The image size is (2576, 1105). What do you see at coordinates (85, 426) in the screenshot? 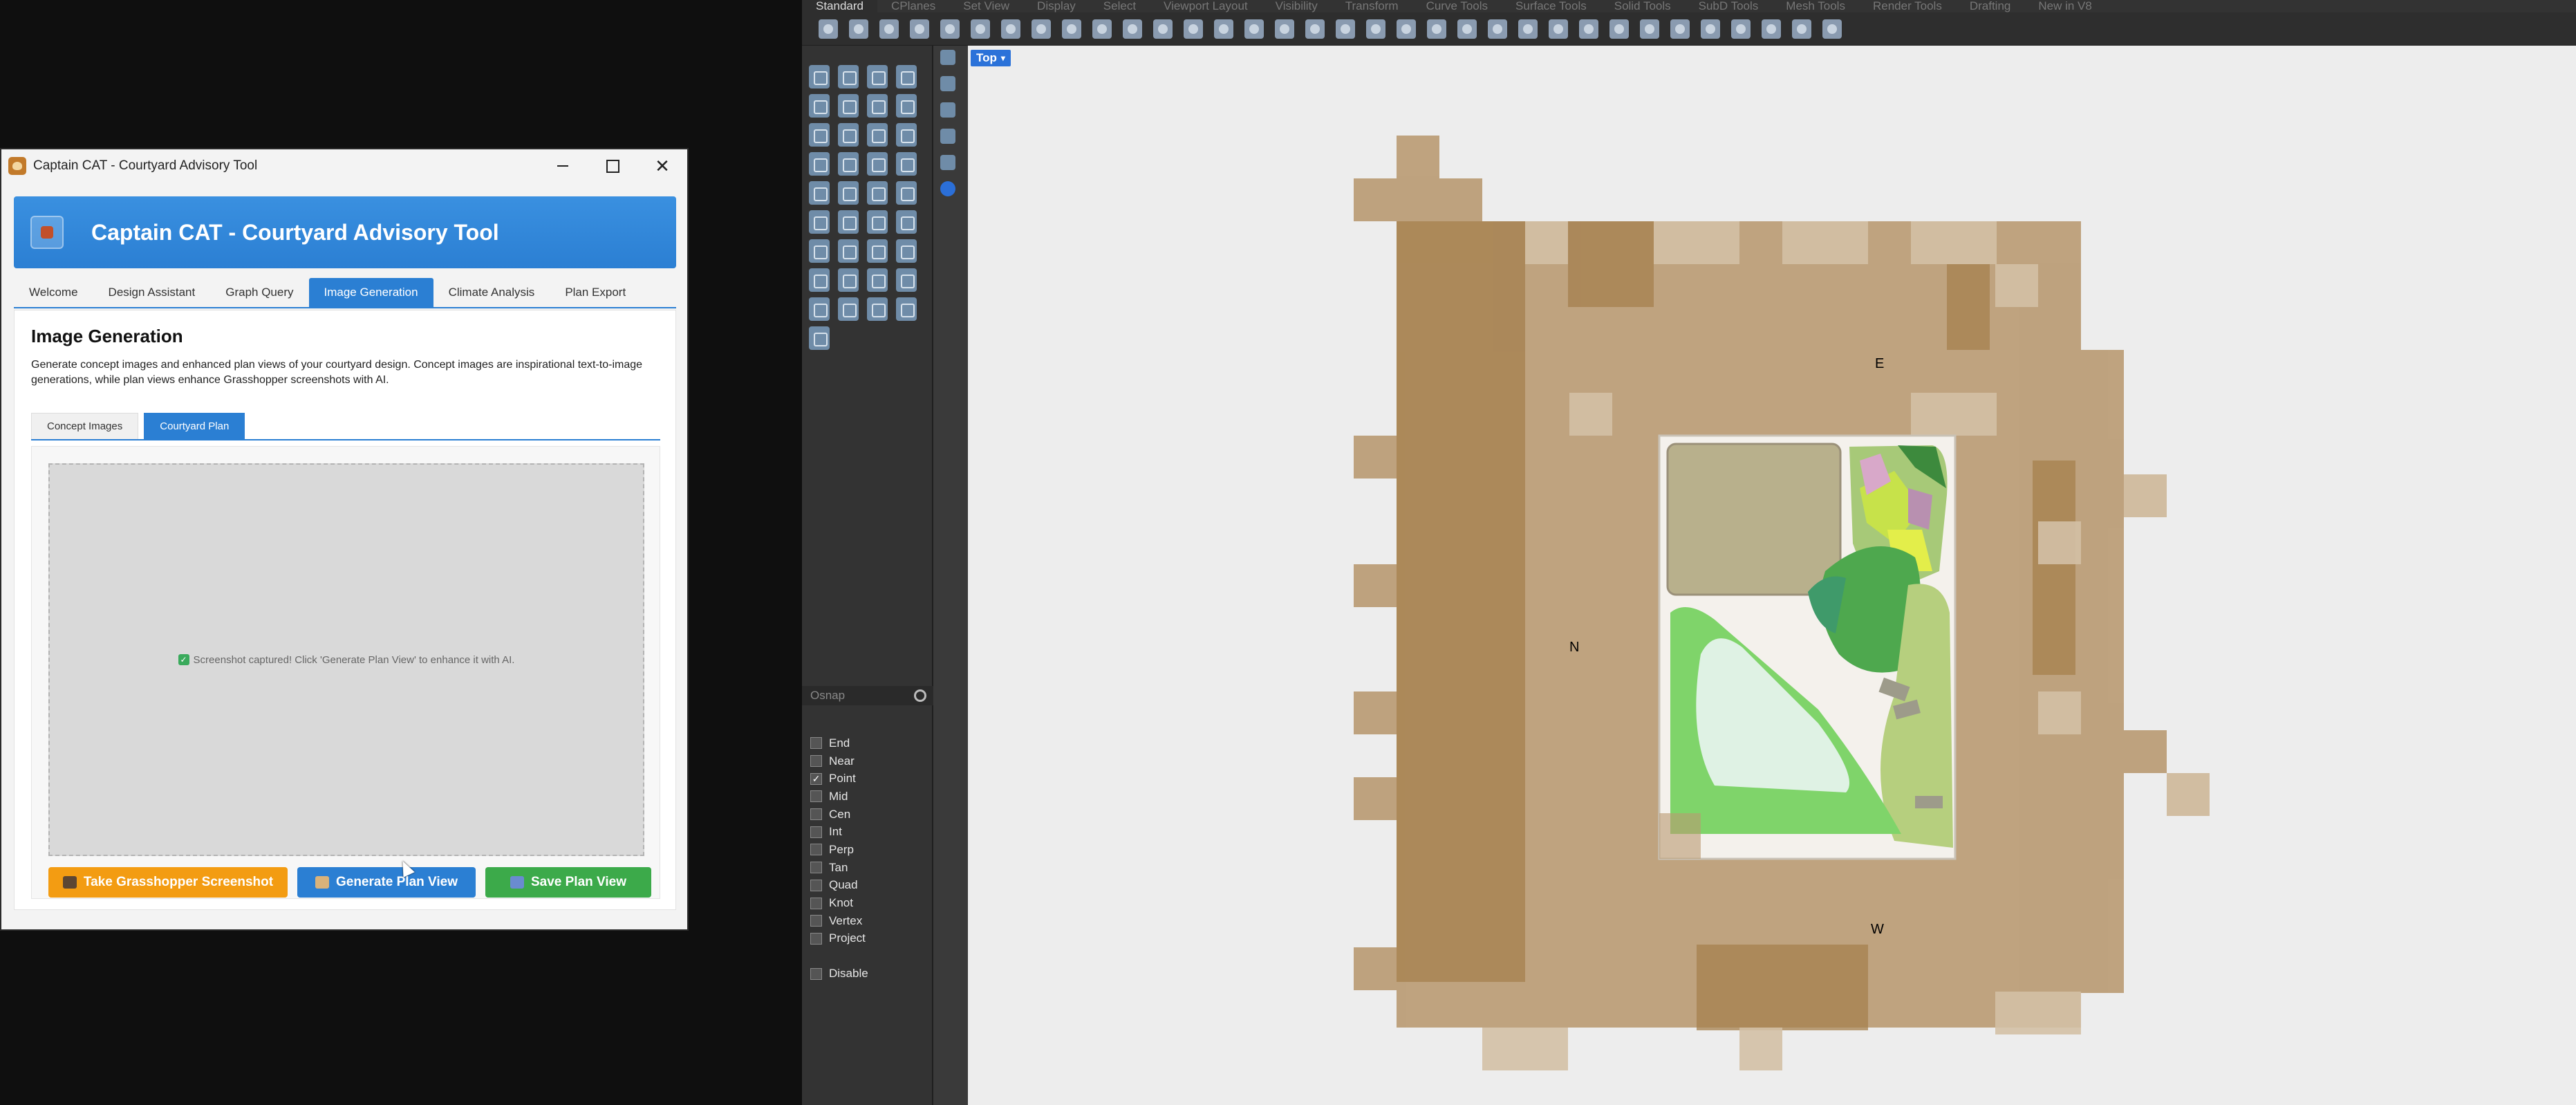
I see `tab-concept-images: Concept Images` at bounding box center [85, 426].